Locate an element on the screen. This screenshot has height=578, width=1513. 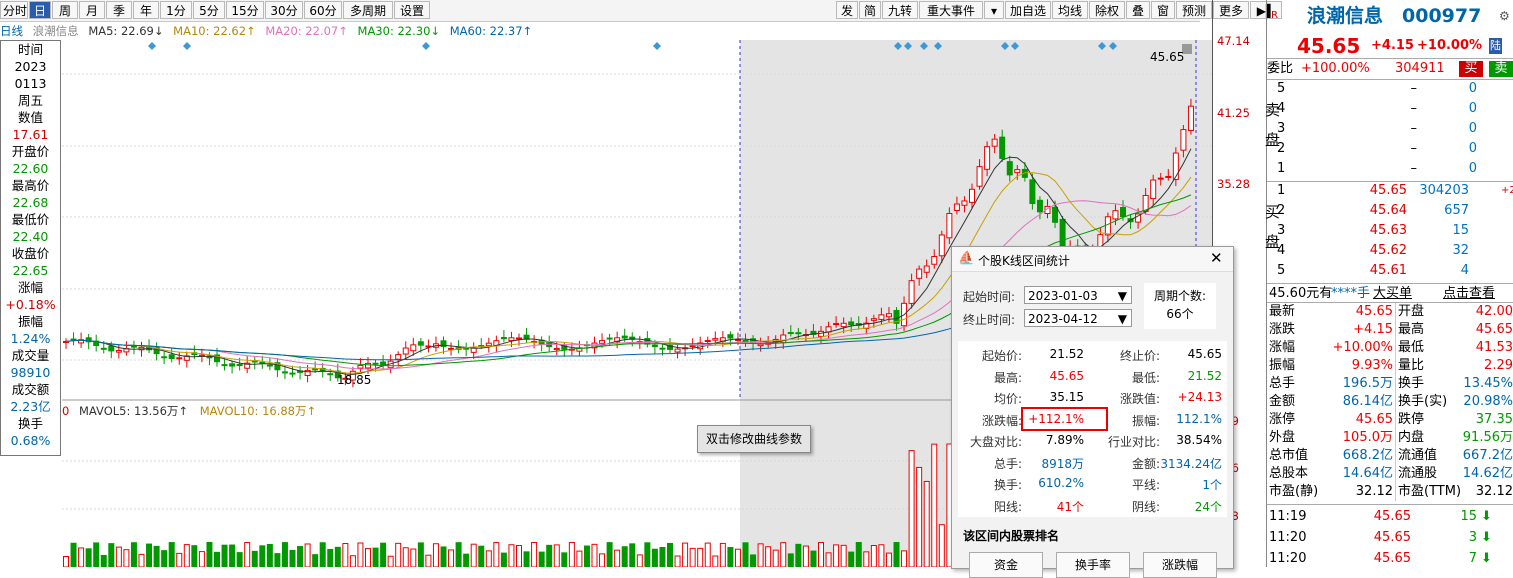
buy-level: 5 45.61 4 is located at coordinates (1390, 271).